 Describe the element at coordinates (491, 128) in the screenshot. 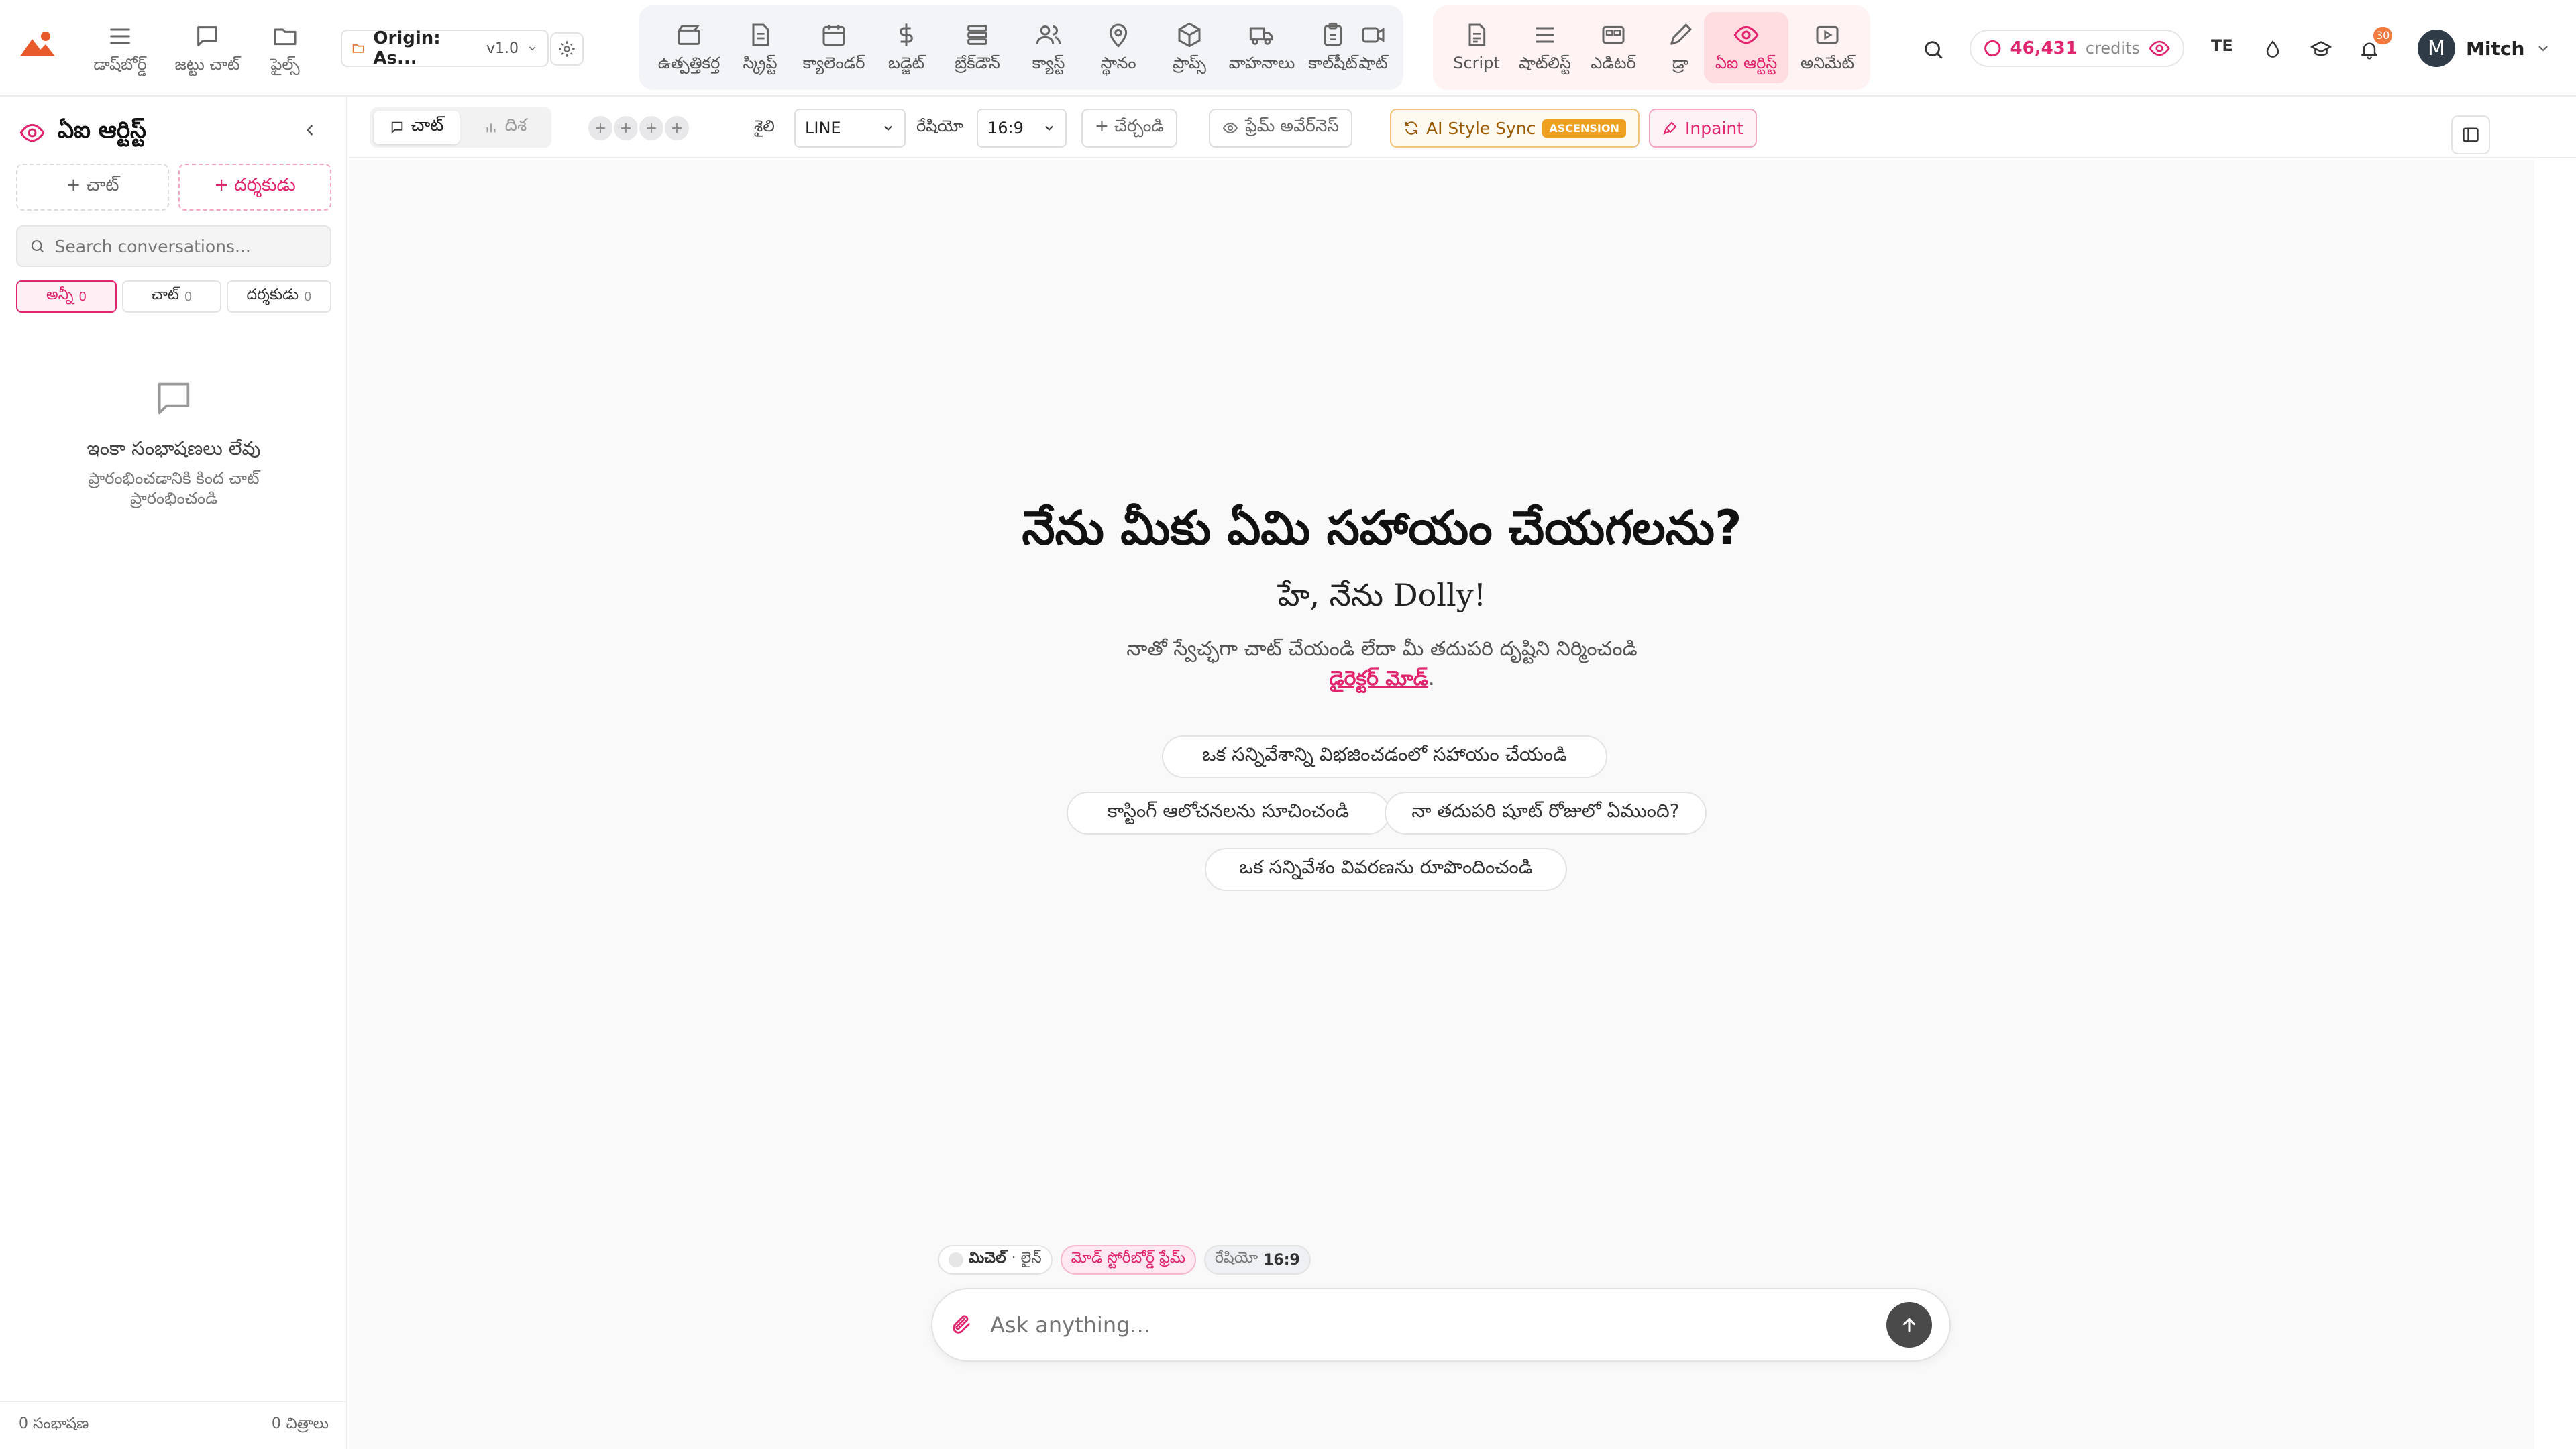

I see `bar-chart-icon` at that location.